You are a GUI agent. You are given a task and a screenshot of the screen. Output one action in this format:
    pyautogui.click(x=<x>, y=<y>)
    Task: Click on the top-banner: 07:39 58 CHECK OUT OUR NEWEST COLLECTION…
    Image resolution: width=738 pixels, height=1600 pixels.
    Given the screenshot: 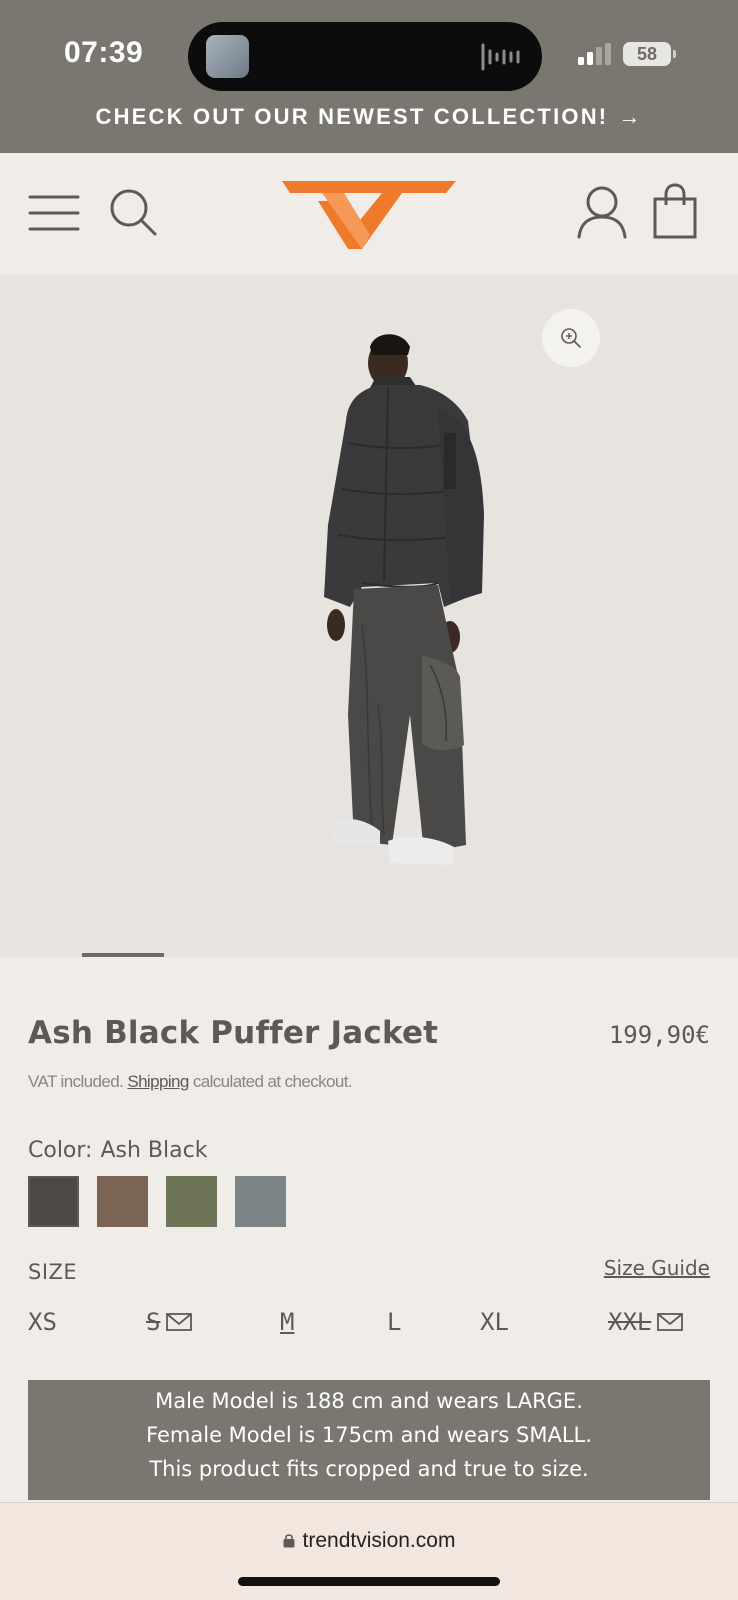 What is the action you would take?
    pyautogui.click(x=369, y=76)
    